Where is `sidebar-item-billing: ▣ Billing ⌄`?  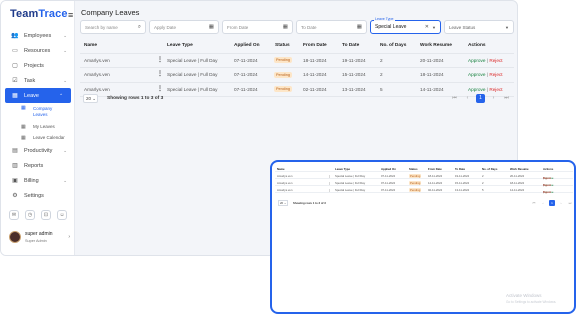 sidebar-item-billing: ▣ Billing ⌄ is located at coordinates (38, 180).